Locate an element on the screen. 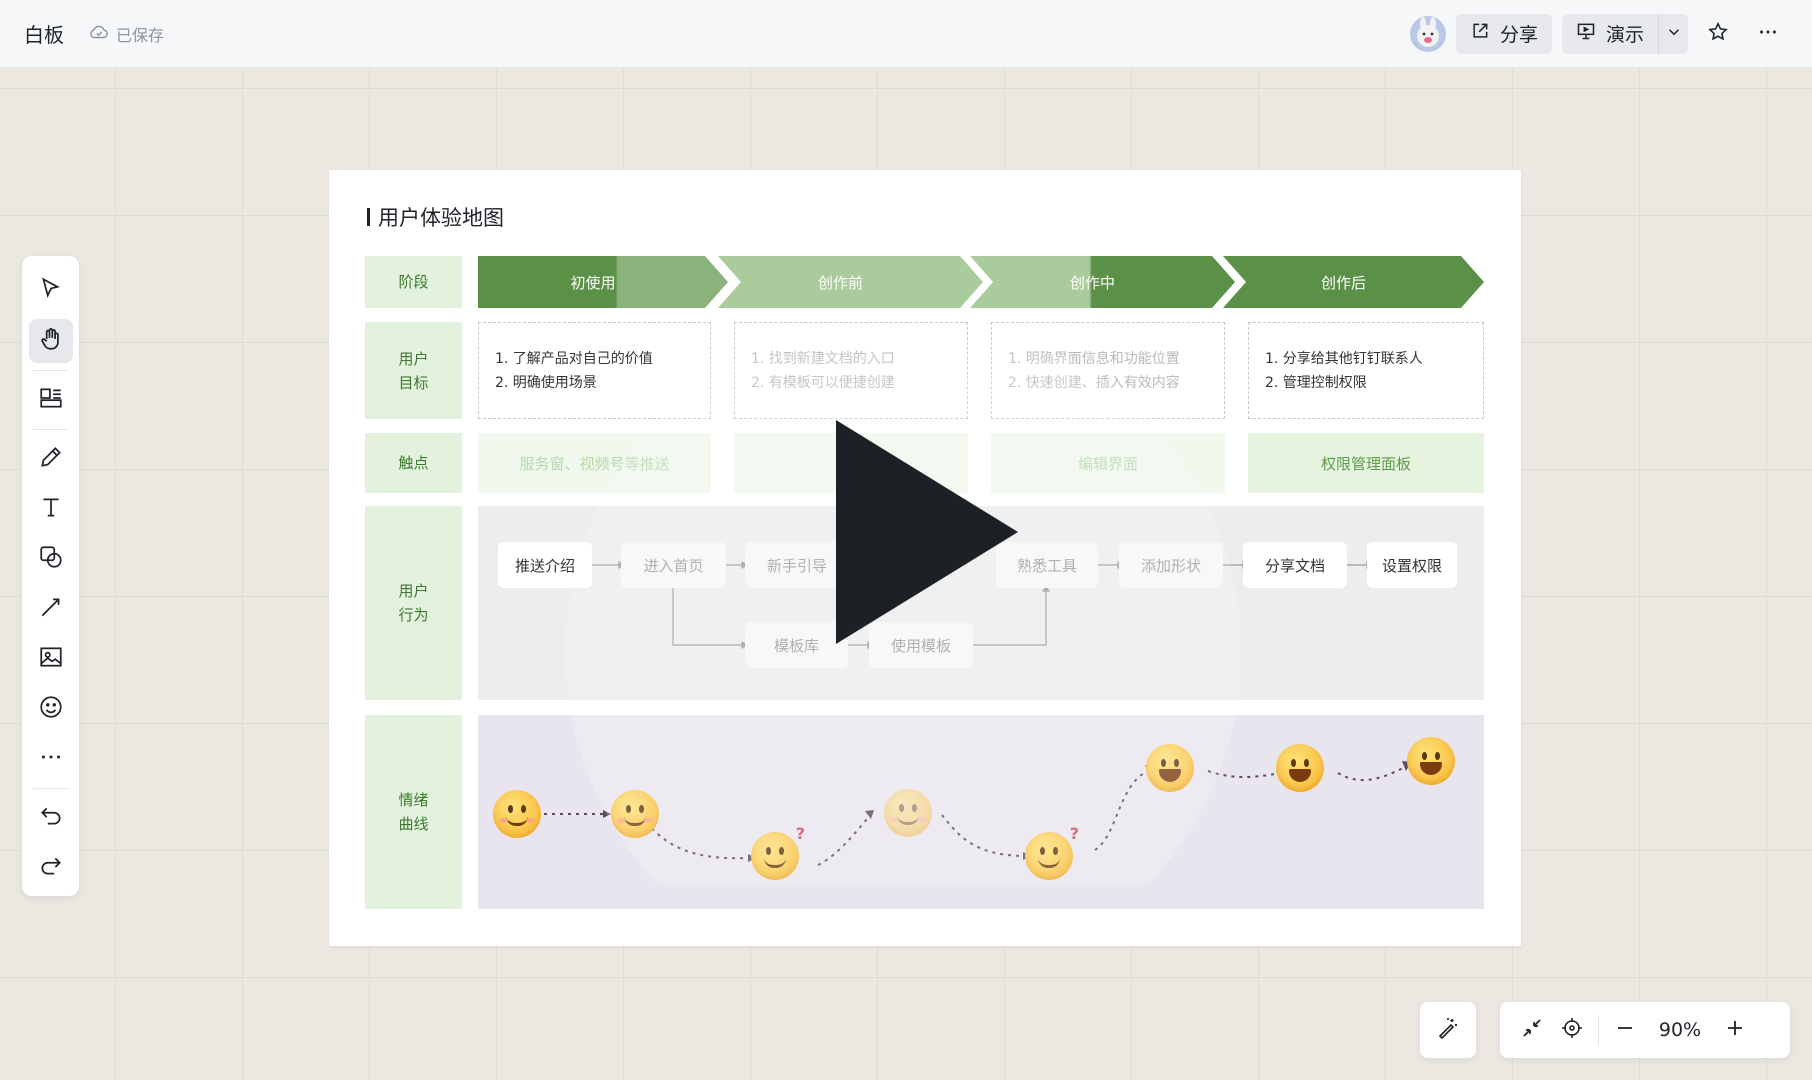  favorite-button is located at coordinates (1718, 34).